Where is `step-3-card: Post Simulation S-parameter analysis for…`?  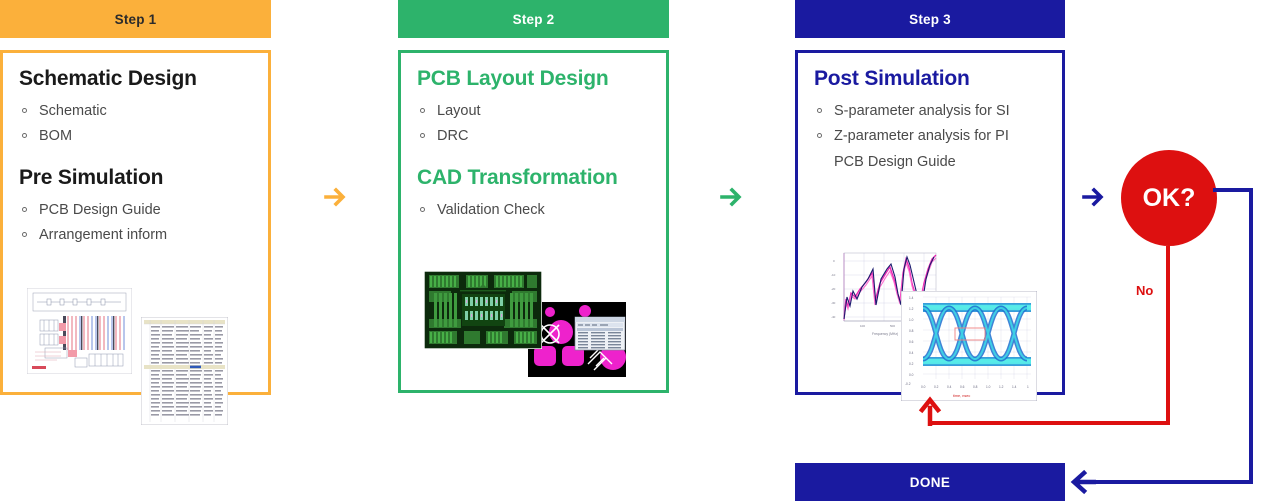 step-3-card: Post Simulation S-parameter analysis for… is located at coordinates (930, 225).